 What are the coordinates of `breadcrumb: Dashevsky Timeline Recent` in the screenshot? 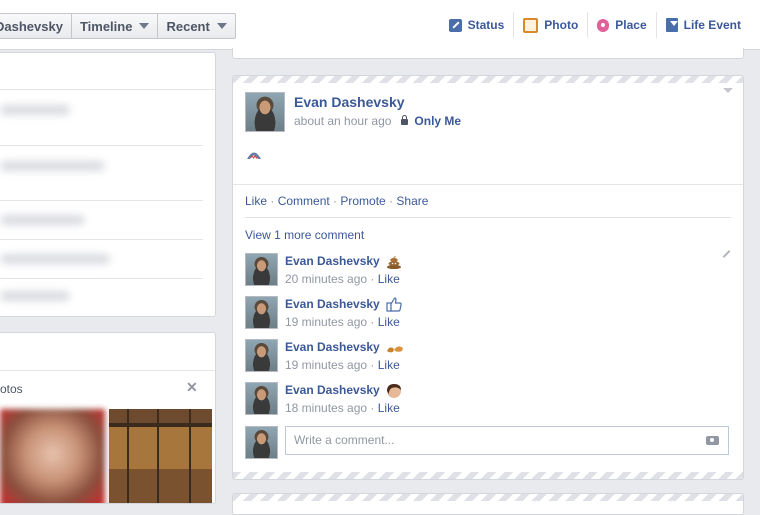 It's located at (118, 26).